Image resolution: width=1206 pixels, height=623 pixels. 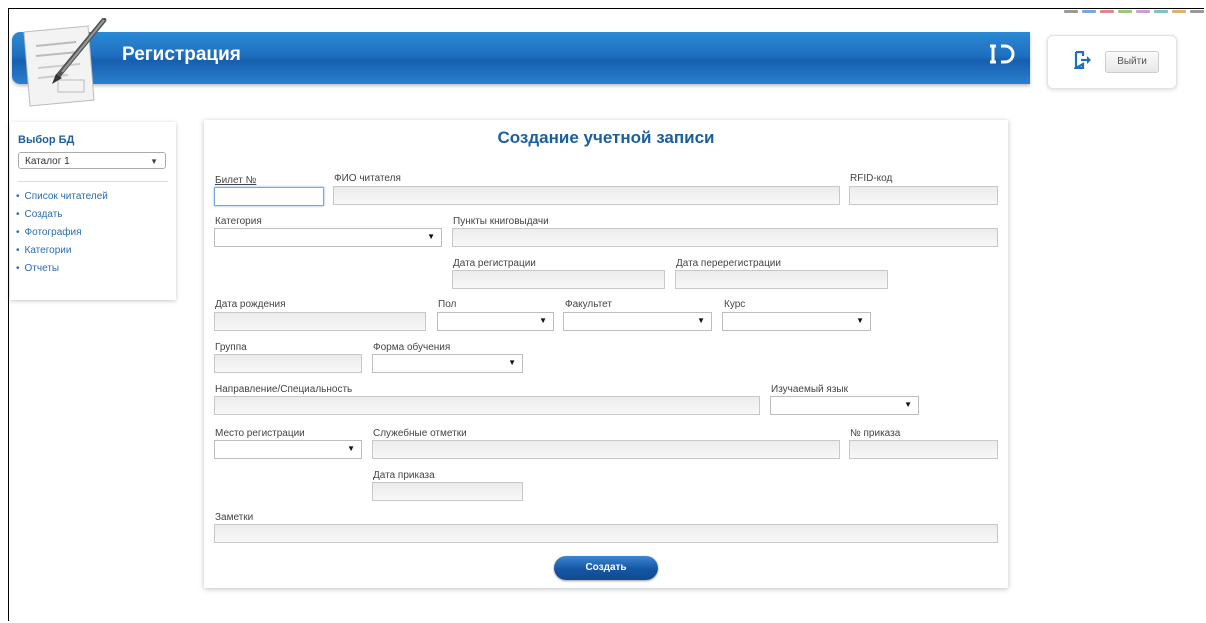 I want to click on category-select: ▼, so click(x=328, y=237).